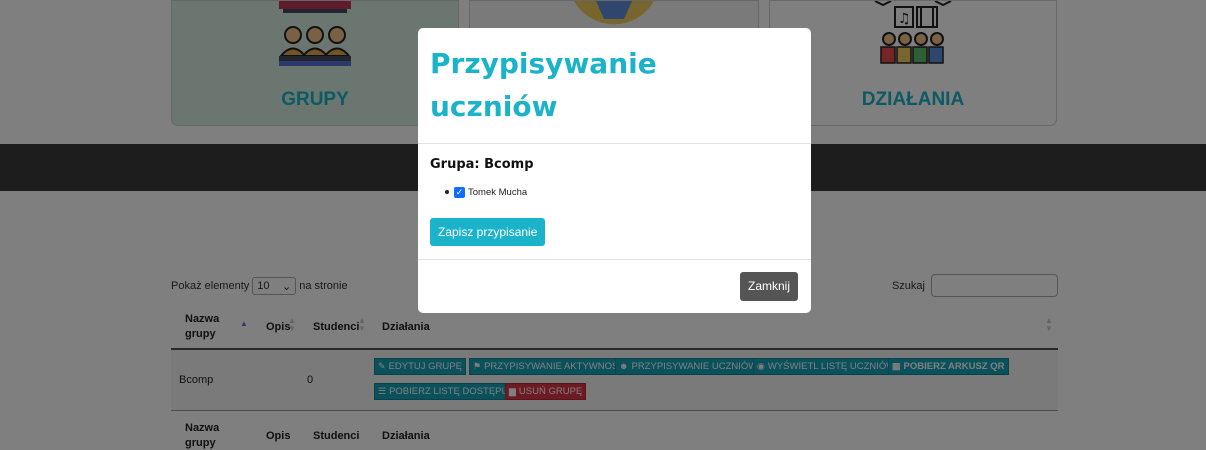  Describe the element at coordinates (482, 164) in the screenshot. I see `group-label: Grupa: Bcomp` at that location.